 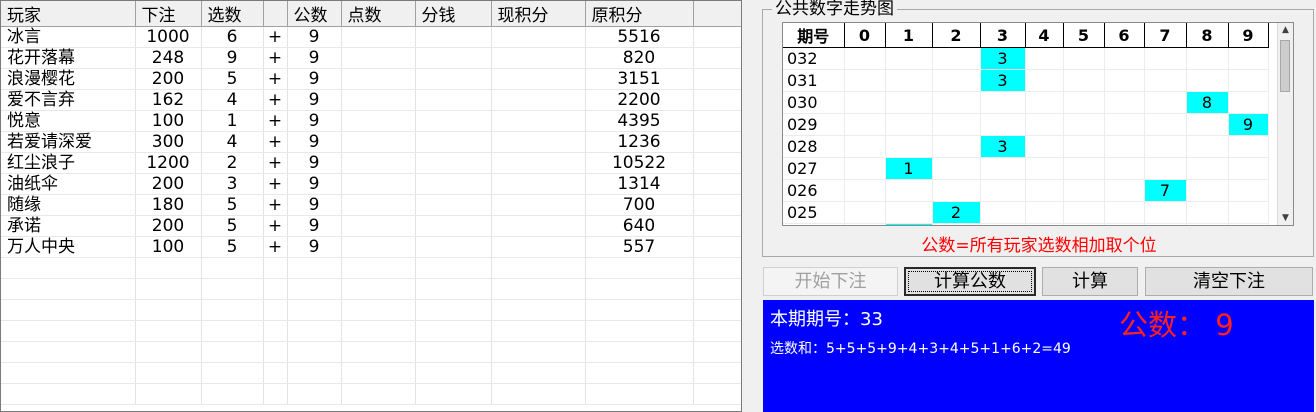 What do you see at coordinates (371, 79) in the screenshot?
I see `player-row: 浪漫樱花 200 5 +9 3151` at bounding box center [371, 79].